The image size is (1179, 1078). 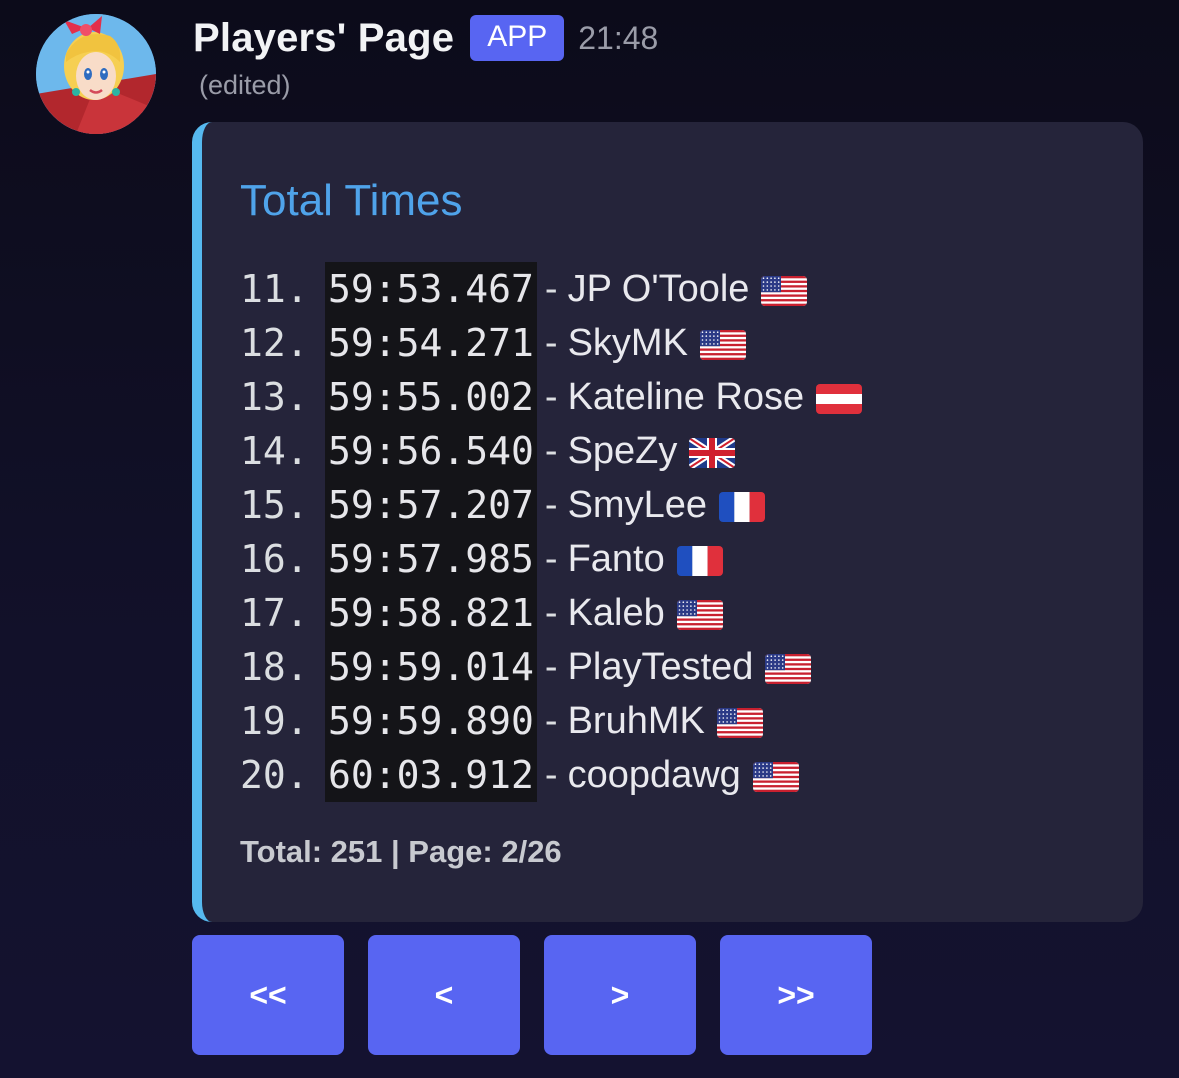 I want to click on player-name: SkyMK, so click(x=627, y=342).